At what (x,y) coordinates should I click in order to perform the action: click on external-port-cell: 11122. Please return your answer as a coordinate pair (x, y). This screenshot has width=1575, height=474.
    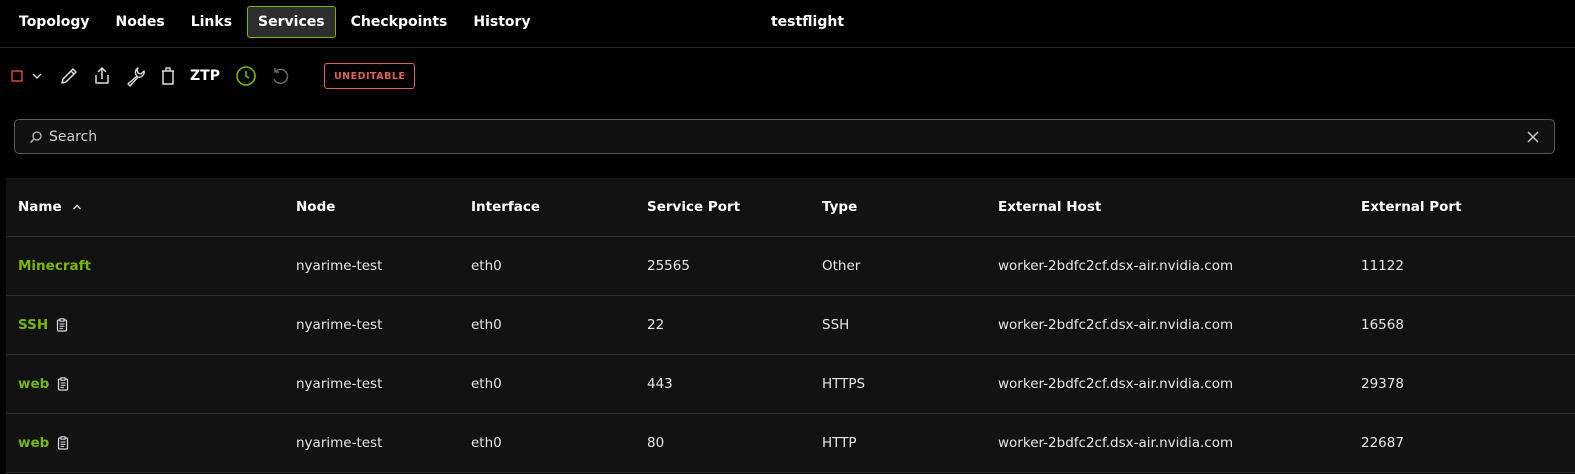
    Looking at the image, I should click on (1382, 266).